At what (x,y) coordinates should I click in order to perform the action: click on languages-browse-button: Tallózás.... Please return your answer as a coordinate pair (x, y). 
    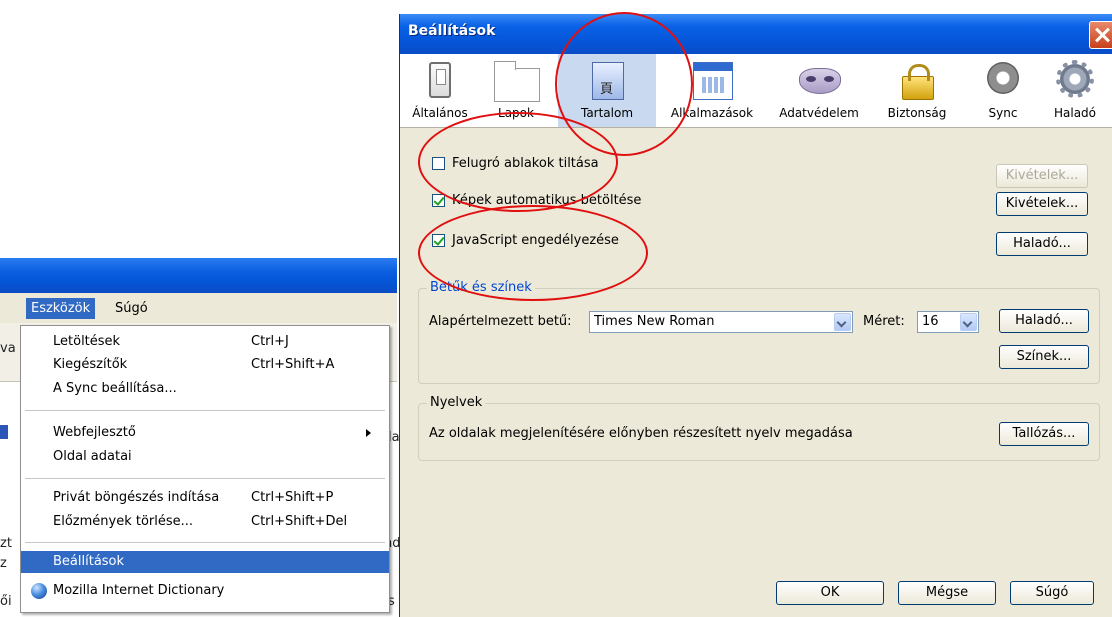
    Looking at the image, I should click on (1044, 434).